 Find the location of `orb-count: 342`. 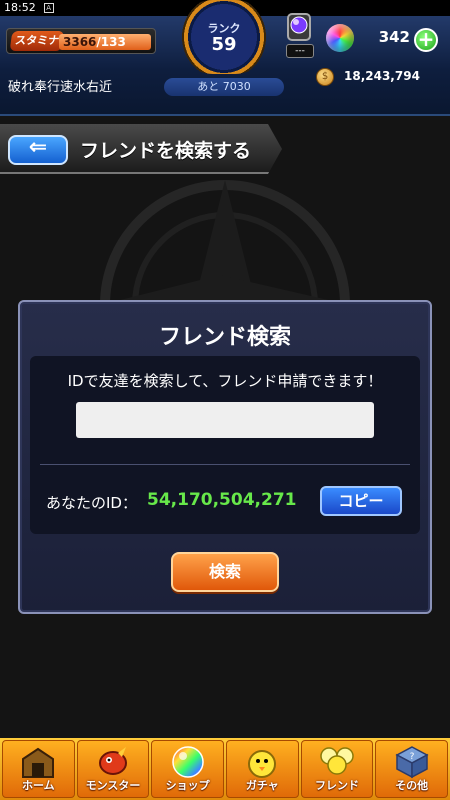

orb-count: 342 is located at coordinates (394, 37).